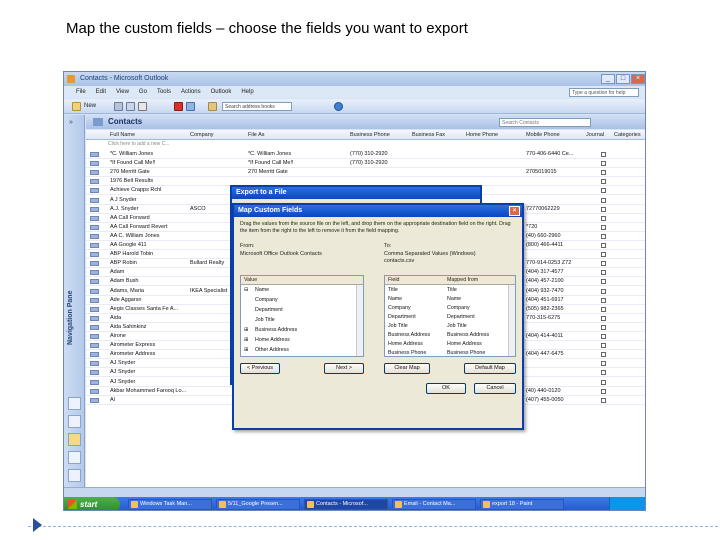 This screenshot has width=720, height=540. Describe the element at coordinates (490, 368) in the screenshot. I see `default-map-button: Default Map` at that location.